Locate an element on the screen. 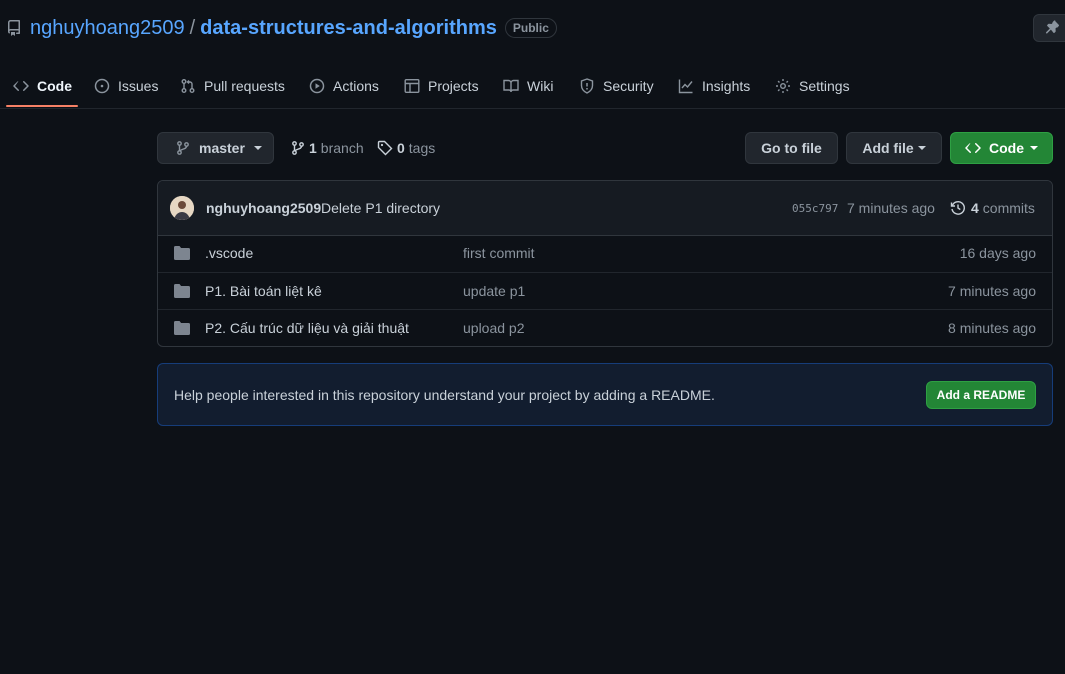  file-age: 8 minutes ago is located at coordinates (992, 328).